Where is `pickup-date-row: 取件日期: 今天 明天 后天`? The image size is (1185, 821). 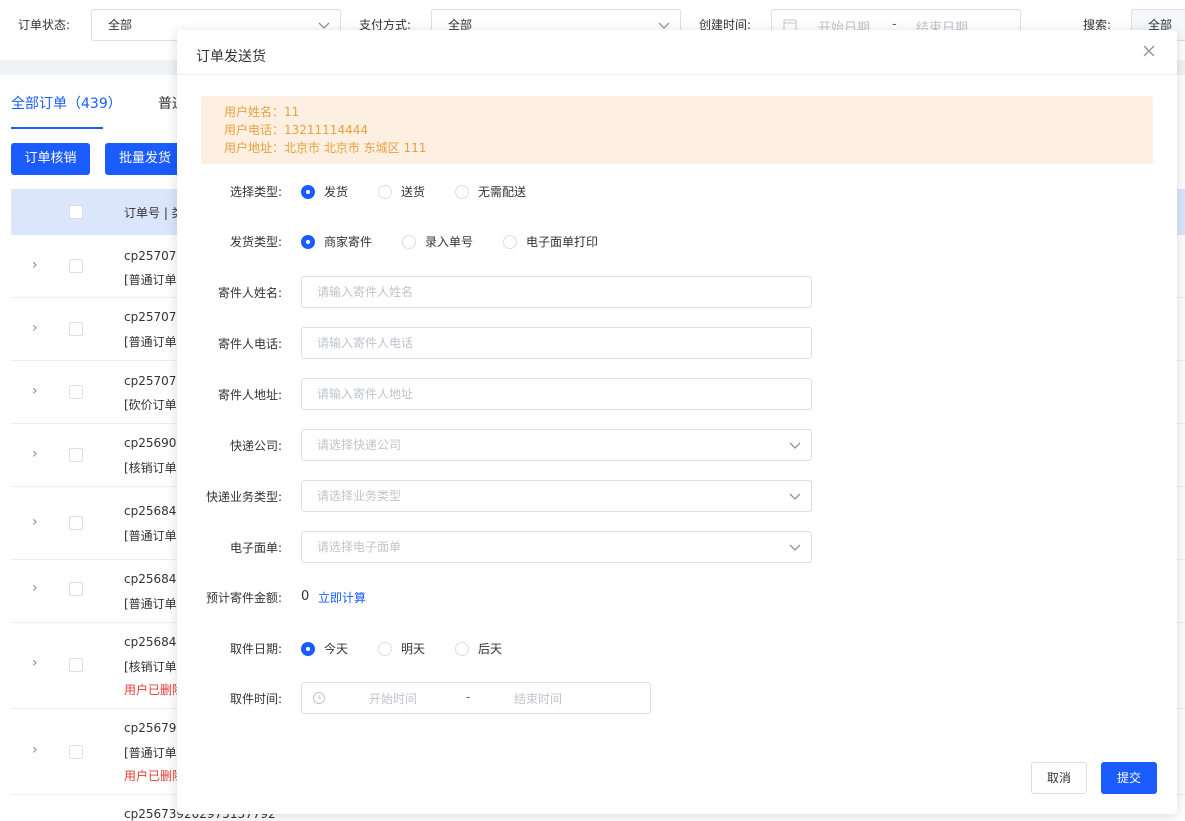
pickup-date-row: 取件日期: 今天 明天 后天 is located at coordinates (677, 648).